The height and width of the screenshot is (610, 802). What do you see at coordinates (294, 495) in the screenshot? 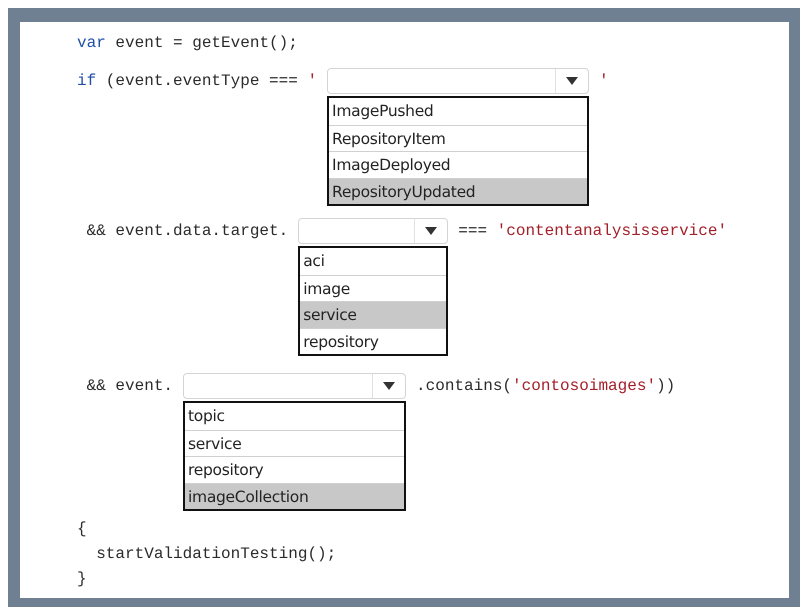
I see `dropdown-option: imageCollection` at bounding box center [294, 495].